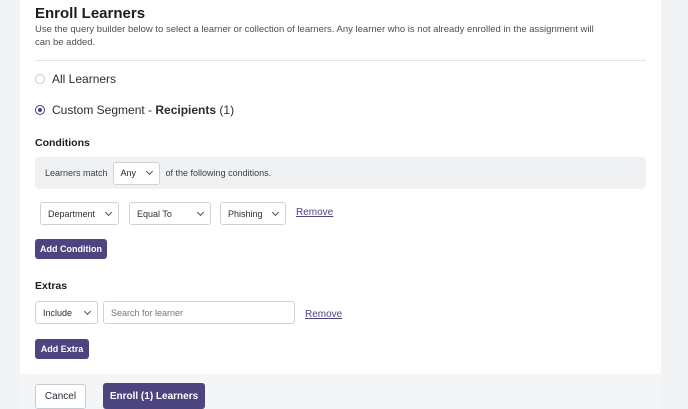  What do you see at coordinates (186, 110) in the screenshot?
I see `custom-segment-name: Recipients` at bounding box center [186, 110].